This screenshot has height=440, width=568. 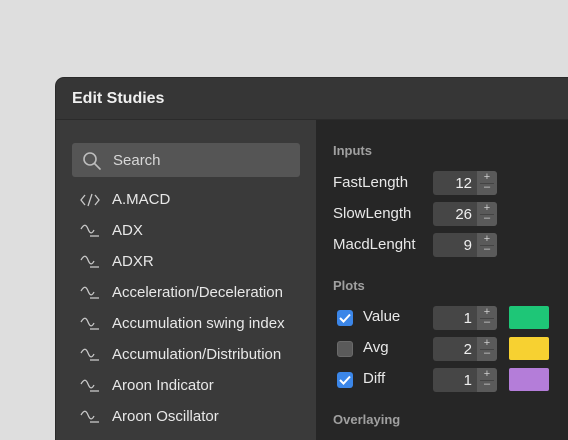 What do you see at coordinates (133, 261) in the screenshot?
I see `study-label: ADXR` at bounding box center [133, 261].